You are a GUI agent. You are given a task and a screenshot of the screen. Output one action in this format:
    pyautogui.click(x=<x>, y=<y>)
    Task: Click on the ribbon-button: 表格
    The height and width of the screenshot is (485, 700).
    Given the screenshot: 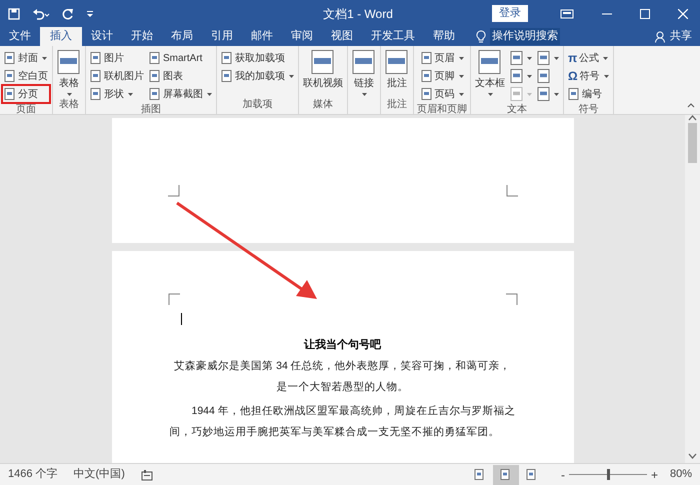 What is the action you would take?
    pyautogui.click(x=69, y=73)
    